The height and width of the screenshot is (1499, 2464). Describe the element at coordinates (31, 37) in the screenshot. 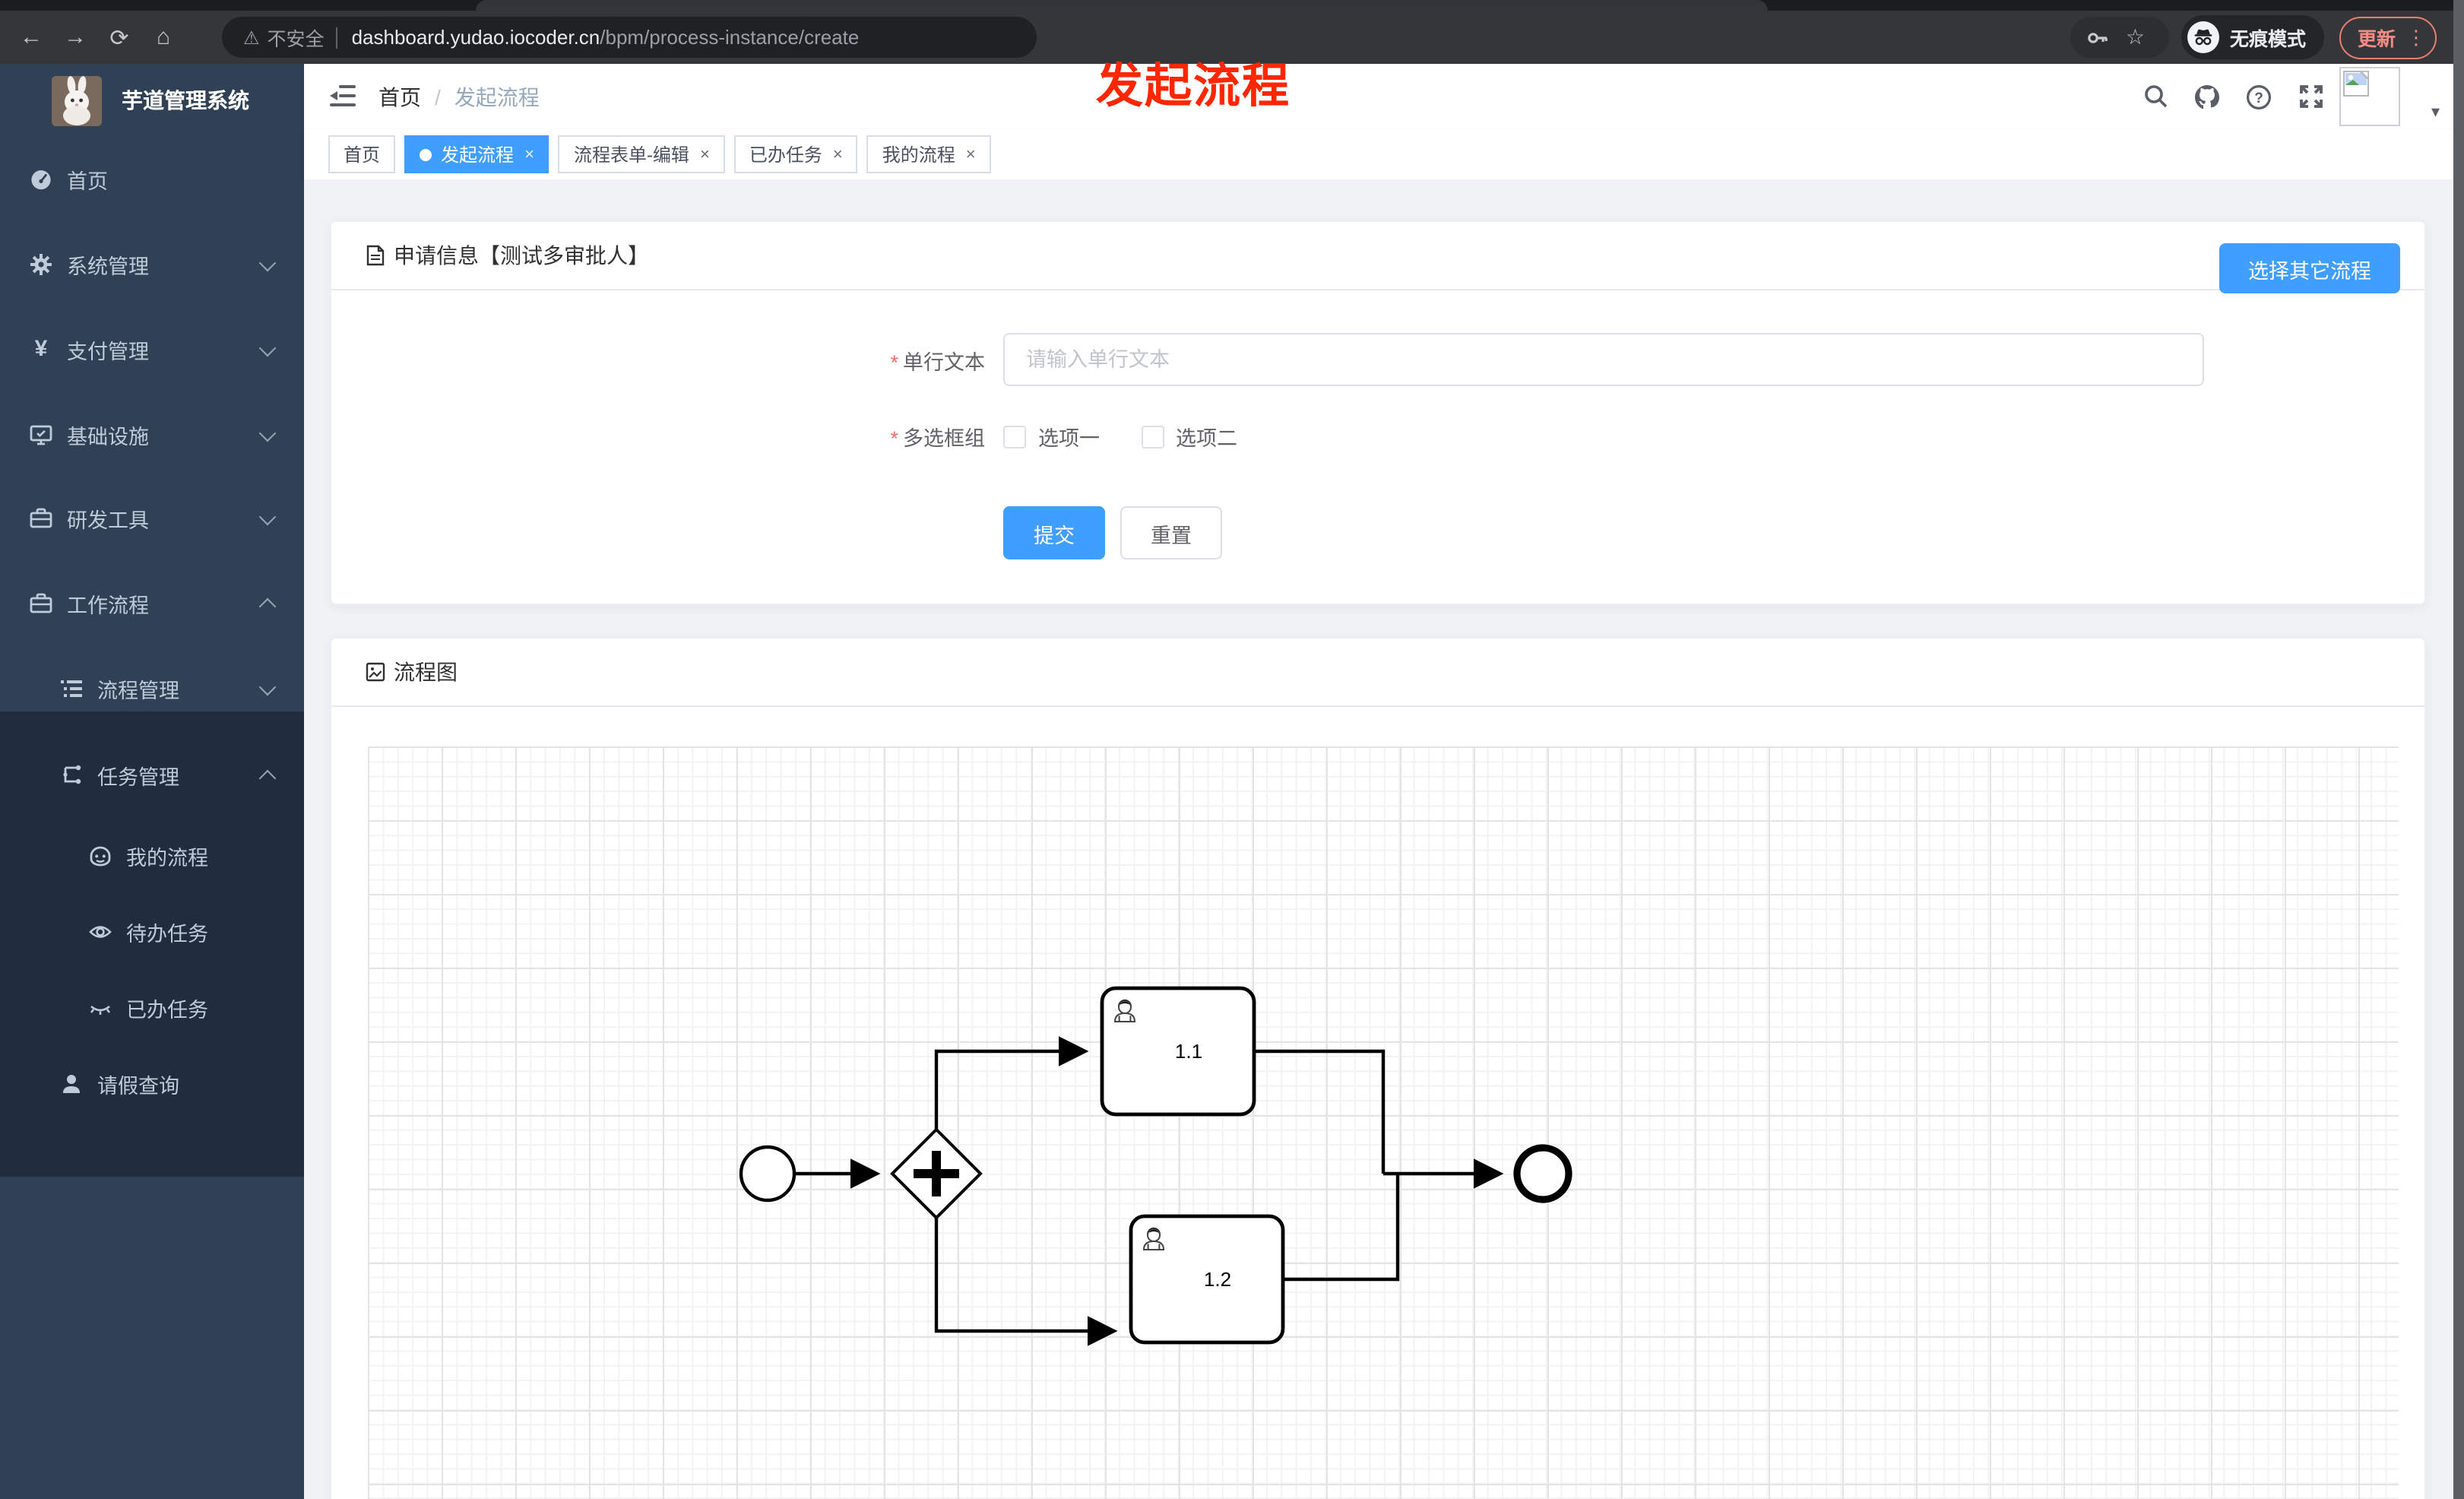

I see `back-icon: ←` at that location.